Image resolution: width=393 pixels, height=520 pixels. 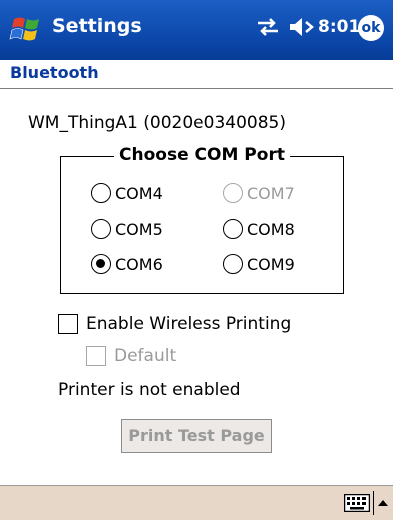 I want to click on window-title: Settings, so click(x=97, y=26).